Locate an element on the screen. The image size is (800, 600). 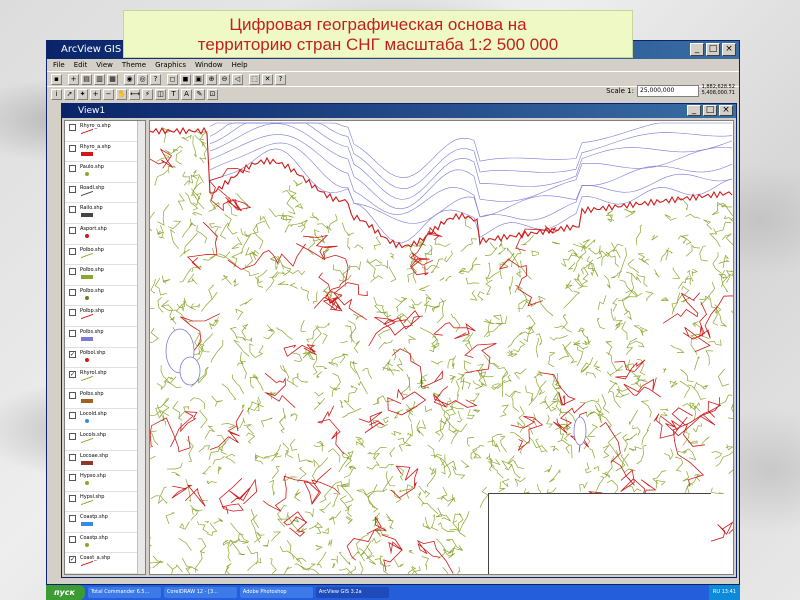
table-icon: ▦ is located at coordinates (112, 79).